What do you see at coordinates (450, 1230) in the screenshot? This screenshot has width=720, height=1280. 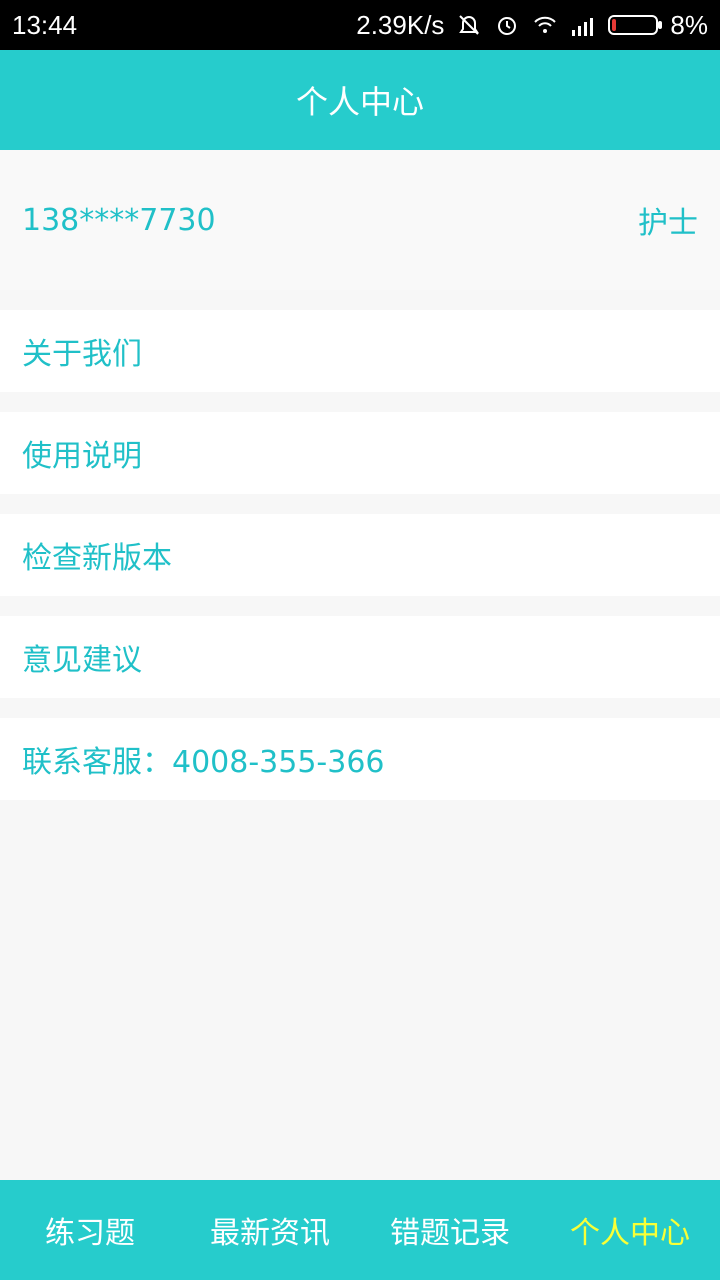 I see `nav-wrong-questions: 错题记录` at bounding box center [450, 1230].